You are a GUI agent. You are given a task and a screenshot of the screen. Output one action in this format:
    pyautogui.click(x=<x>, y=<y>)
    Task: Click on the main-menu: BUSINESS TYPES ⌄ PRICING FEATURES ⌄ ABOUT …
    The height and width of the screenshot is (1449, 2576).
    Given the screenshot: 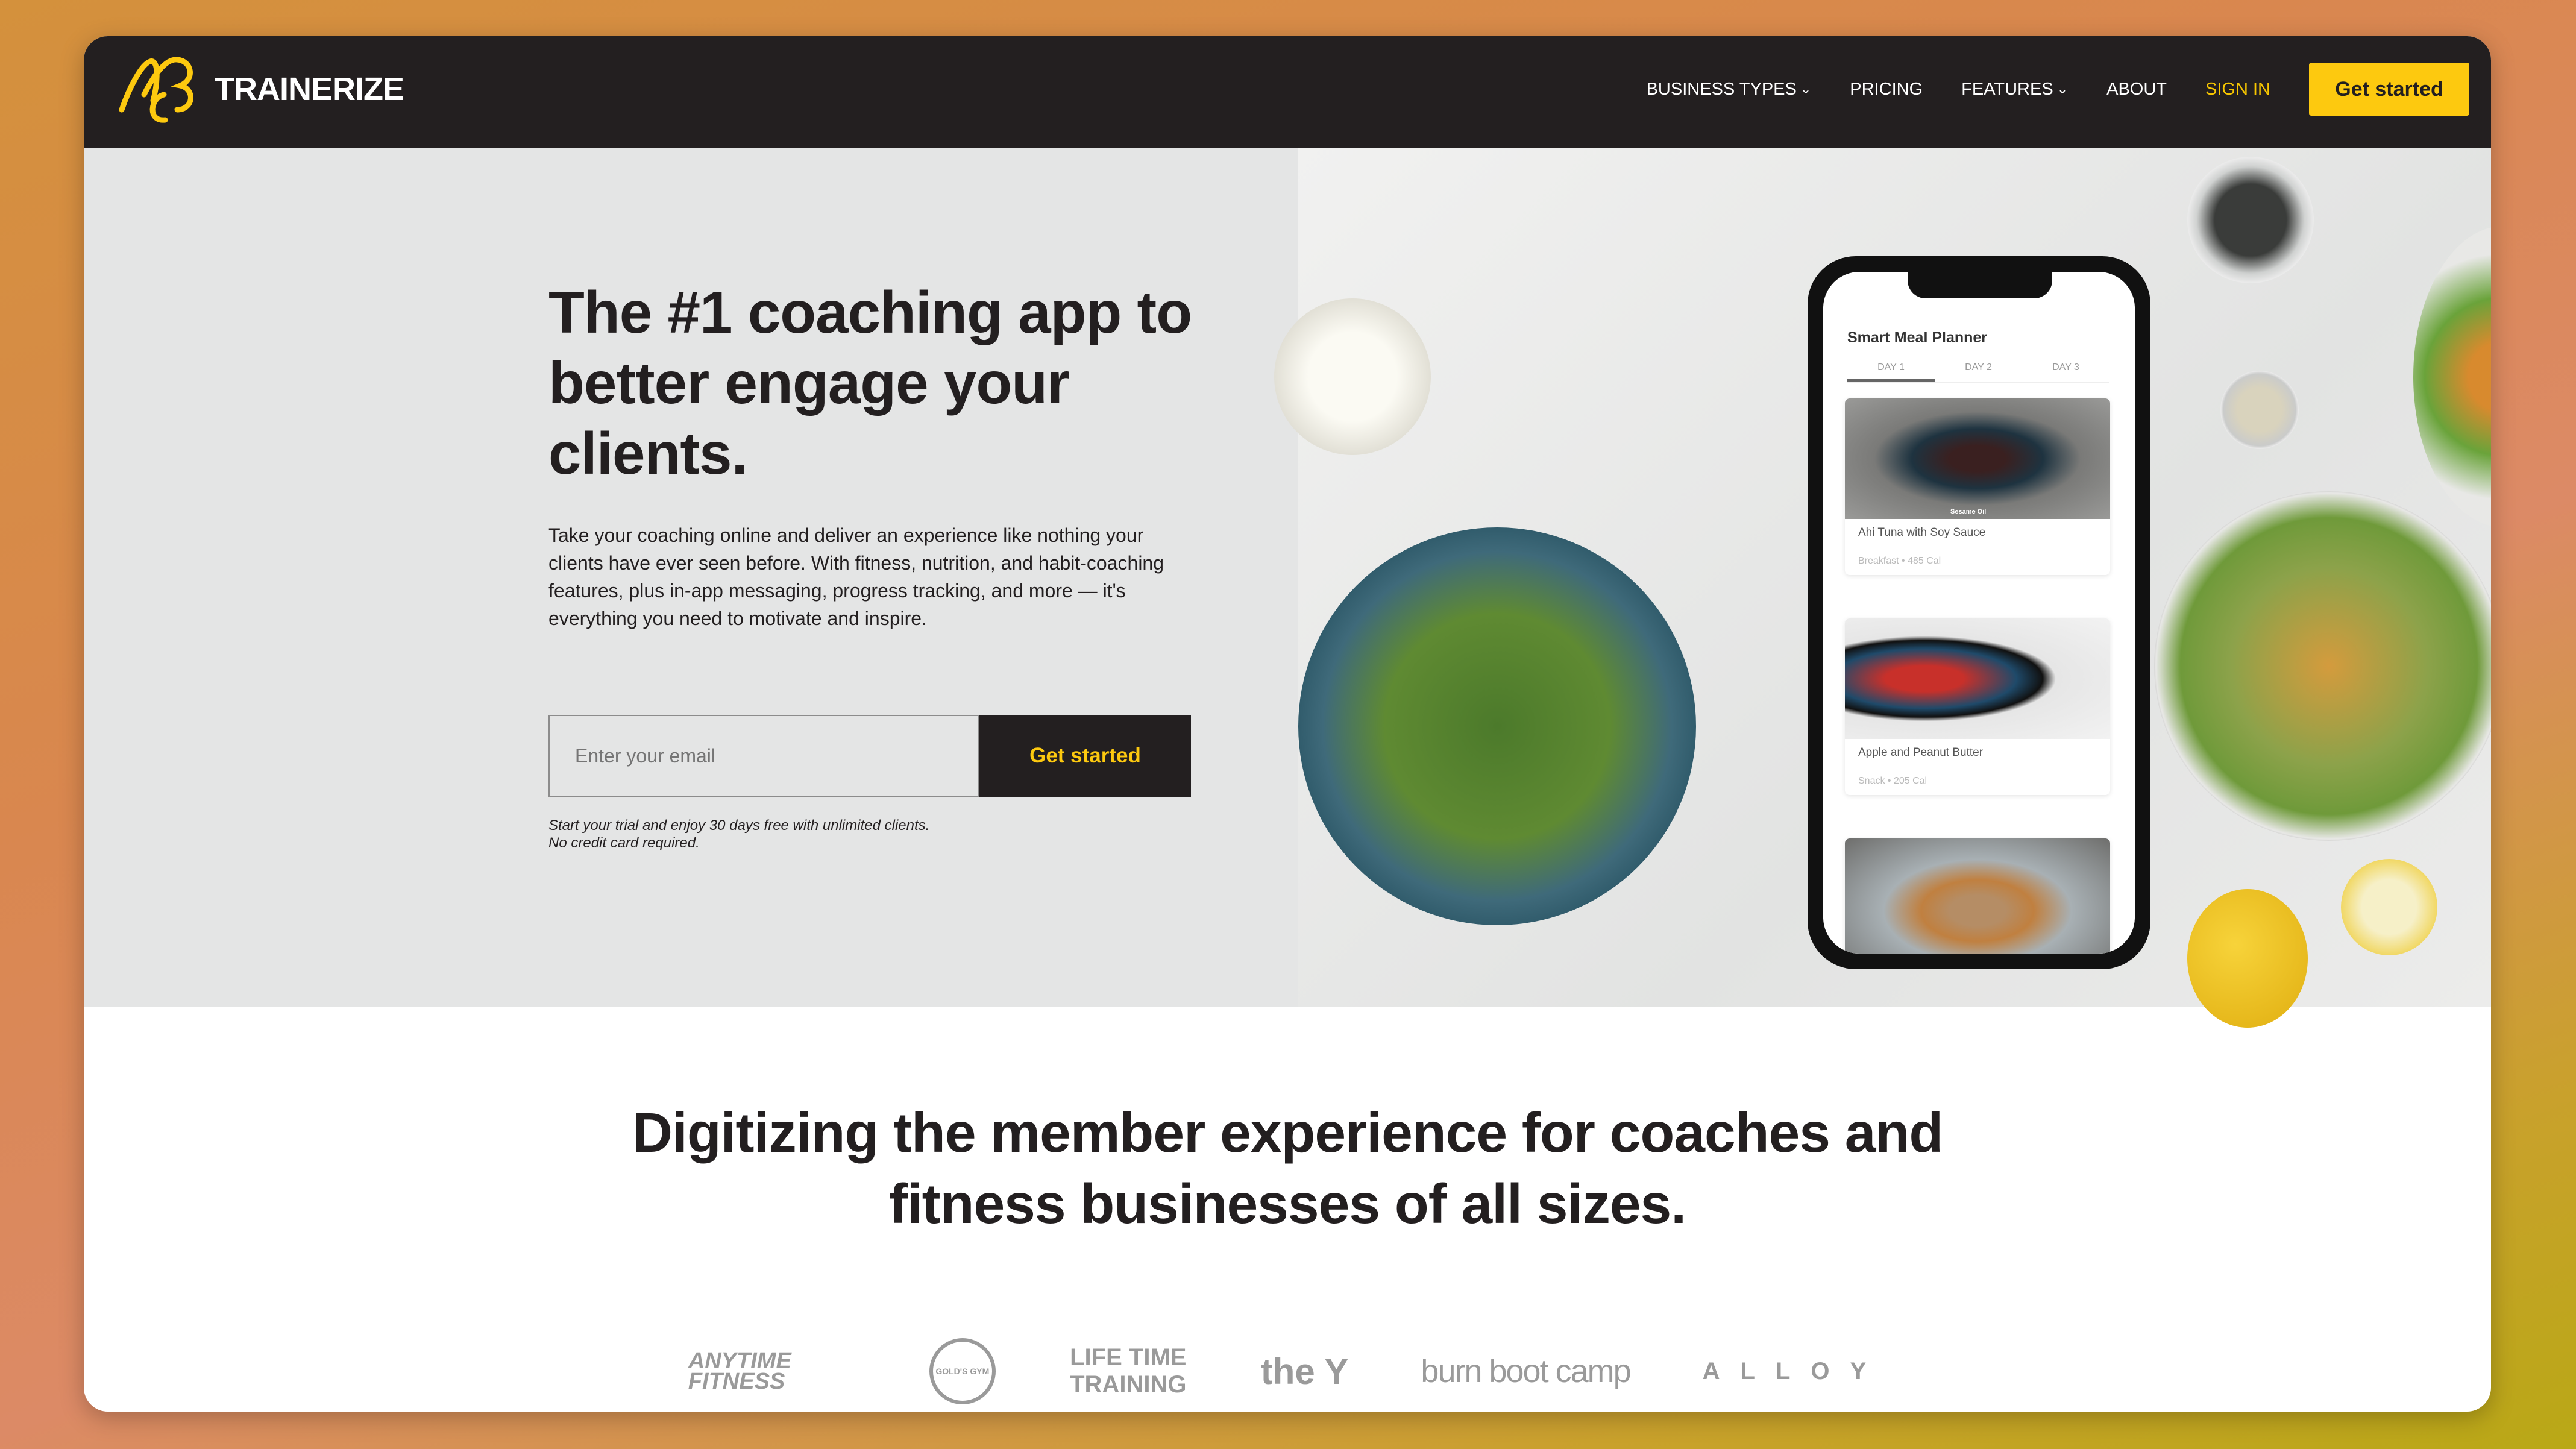 What is the action you would take?
    pyautogui.click(x=2058, y=90)
    